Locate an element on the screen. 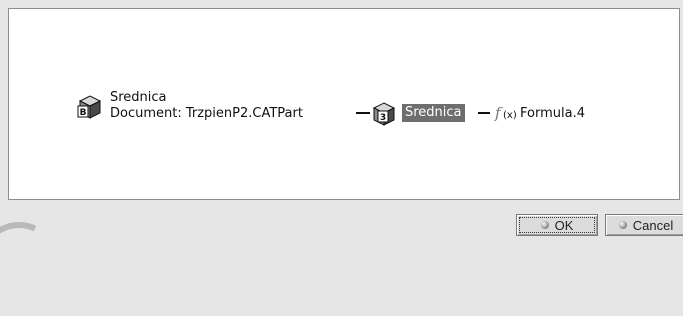 The image size is (683, 316). tree-formula-node: f (x) Formula.4 is located at coordinates (539, 113).